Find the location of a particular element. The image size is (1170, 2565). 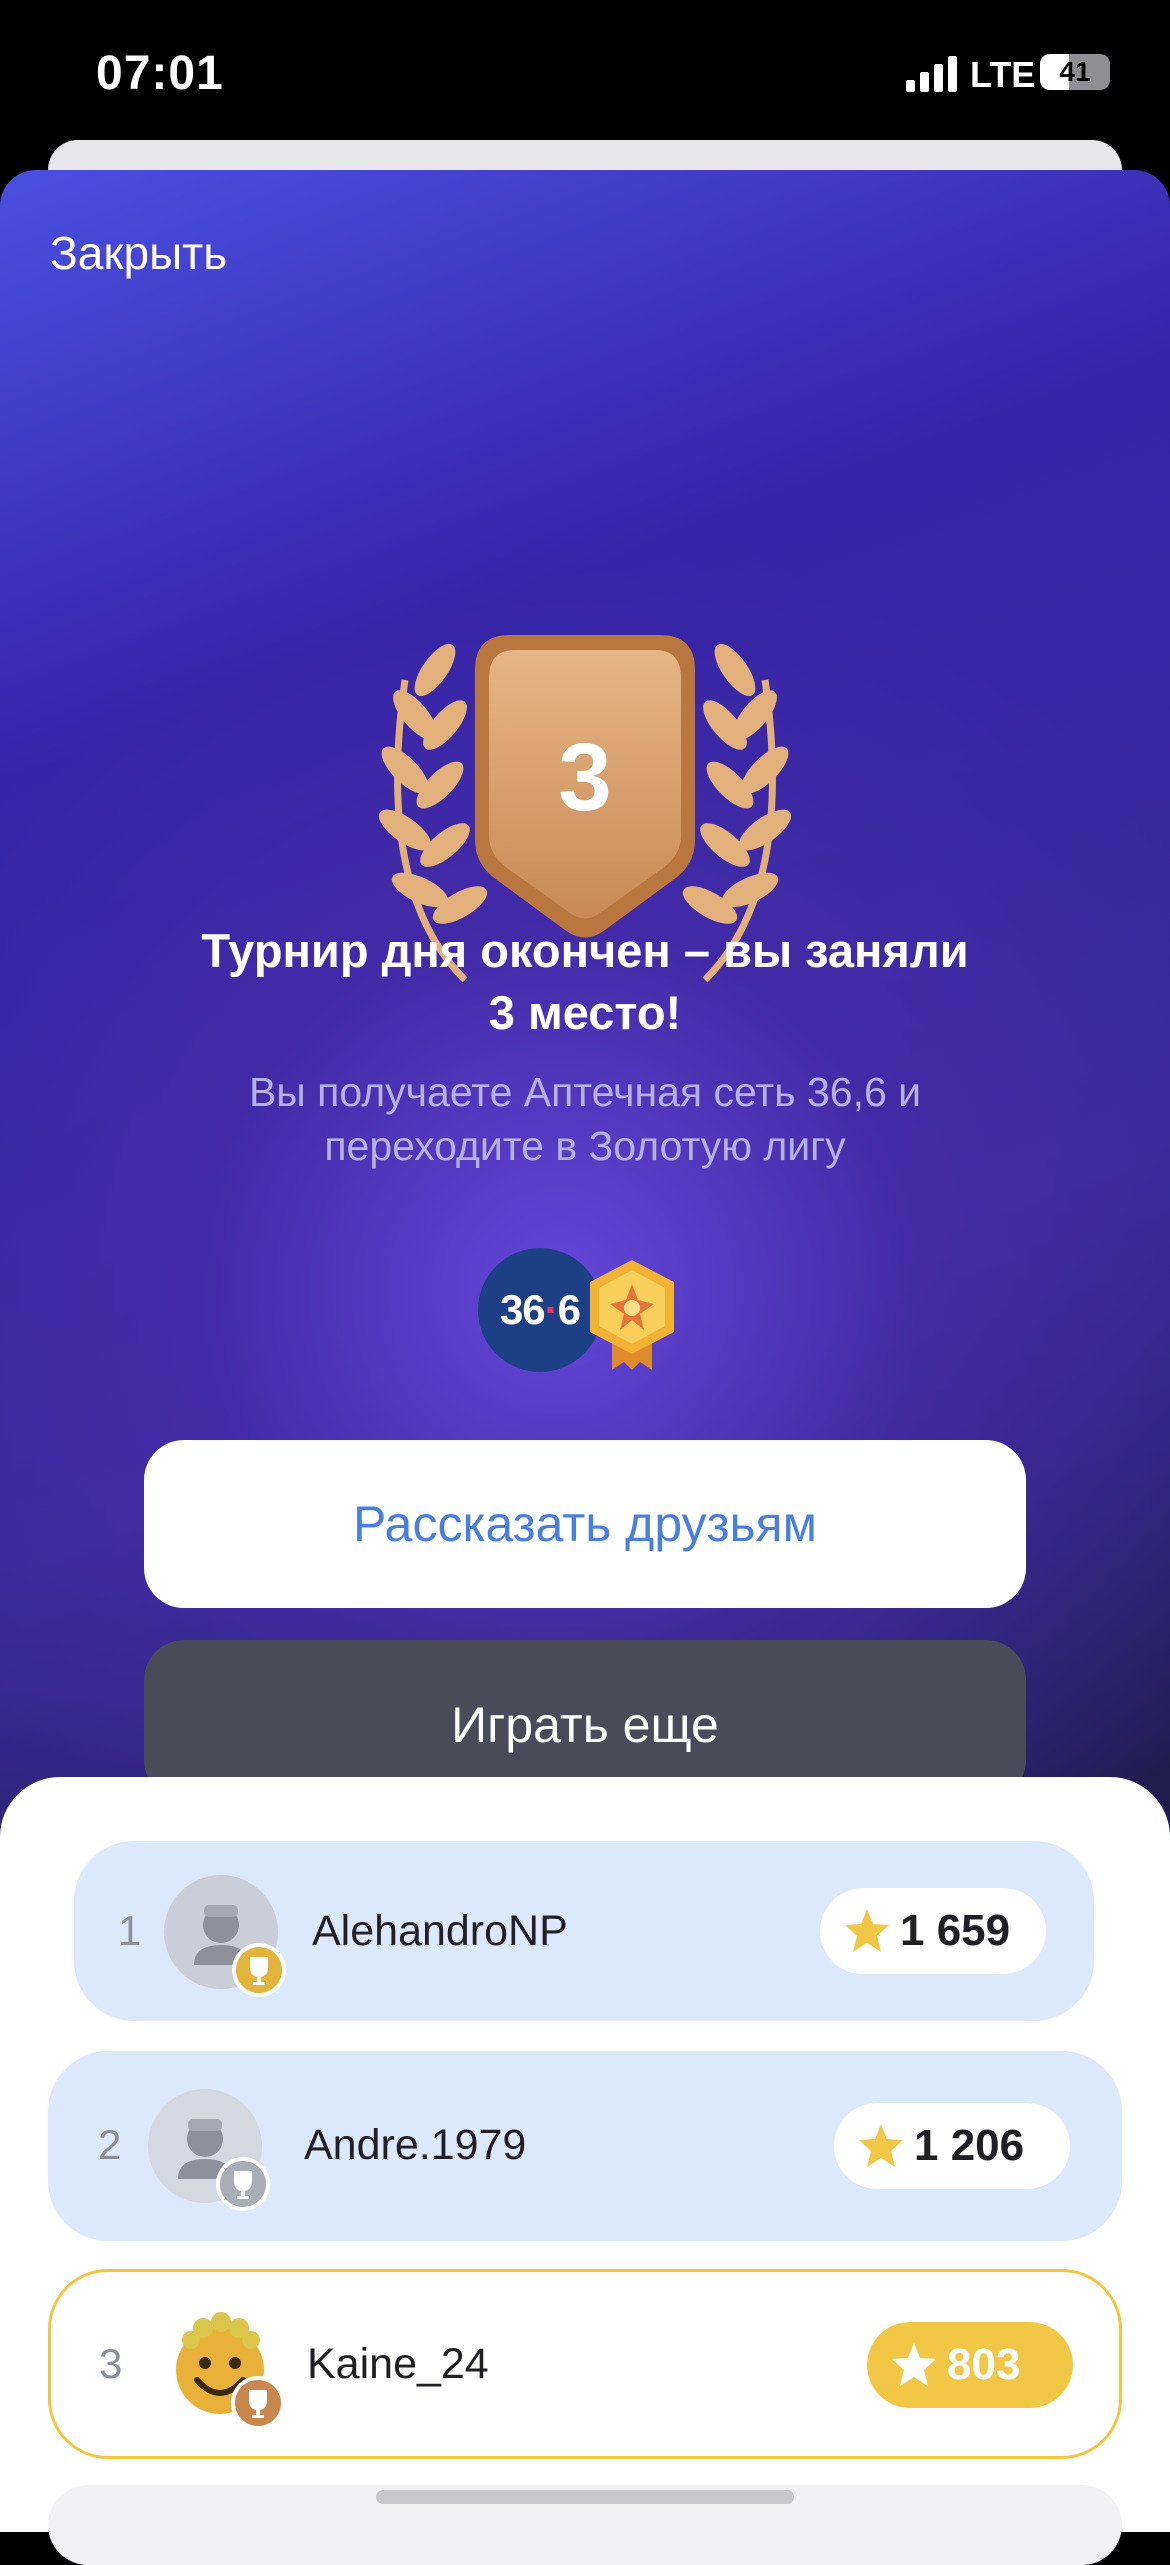

status-time: 07:01 is located at coordinates (160, 73).